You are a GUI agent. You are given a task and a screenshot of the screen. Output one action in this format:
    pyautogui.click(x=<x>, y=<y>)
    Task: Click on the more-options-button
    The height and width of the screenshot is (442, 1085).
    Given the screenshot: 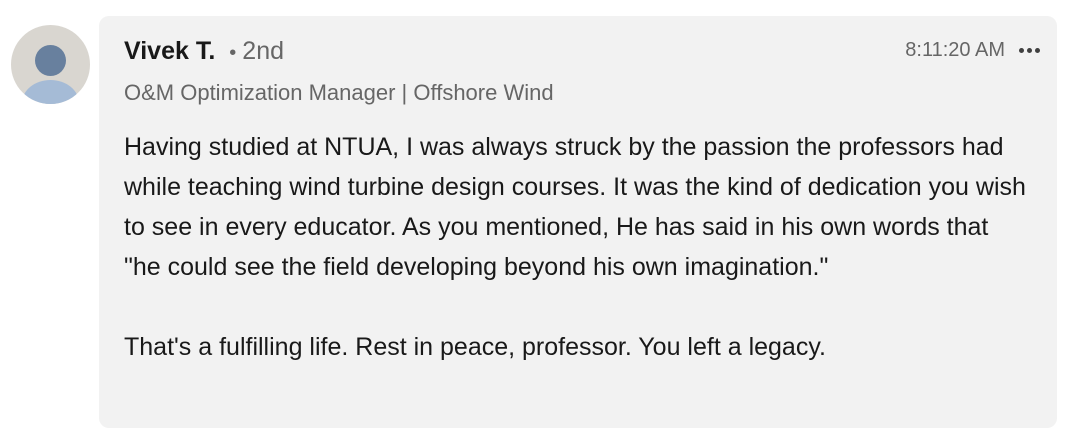 What is the action you would take?
    pyautogui.click(x=1029, y=50)
    